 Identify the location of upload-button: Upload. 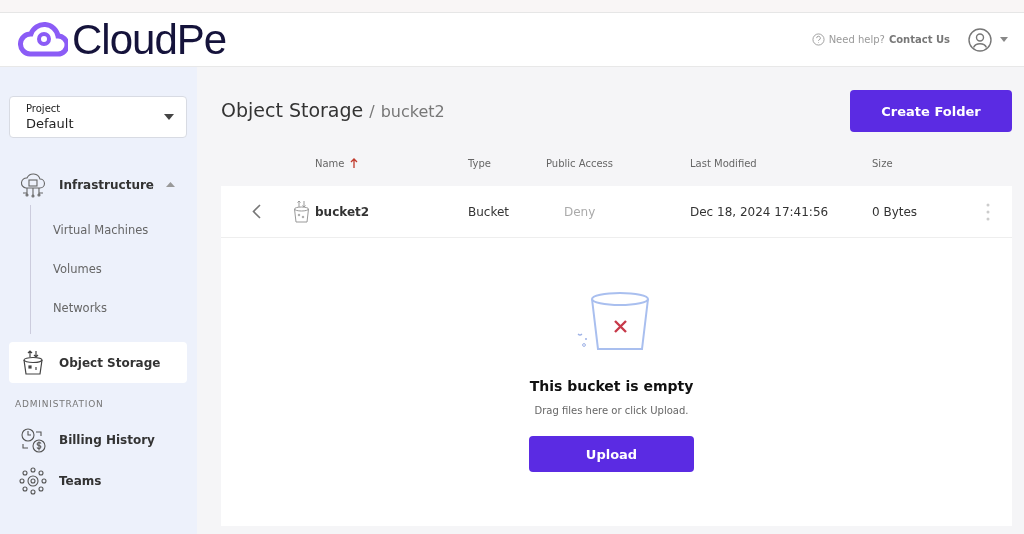
(611, 454).